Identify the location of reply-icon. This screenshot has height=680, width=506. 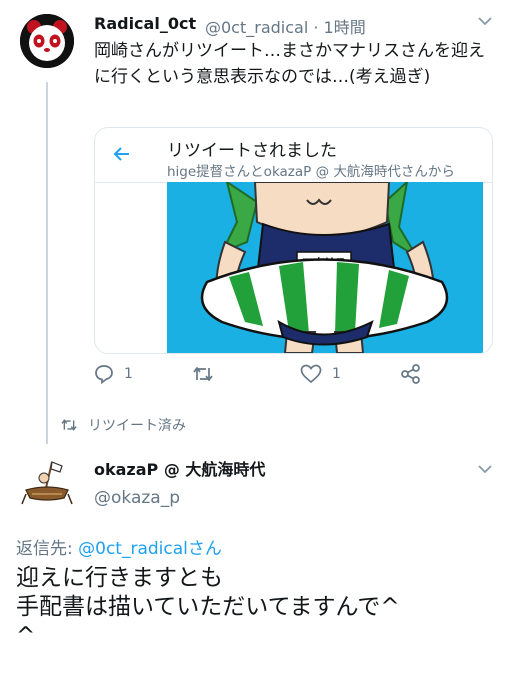
(104, 374).